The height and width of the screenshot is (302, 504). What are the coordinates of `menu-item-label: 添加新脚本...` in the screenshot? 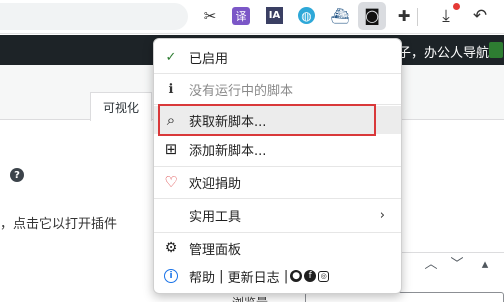 It's located at (228, 151).